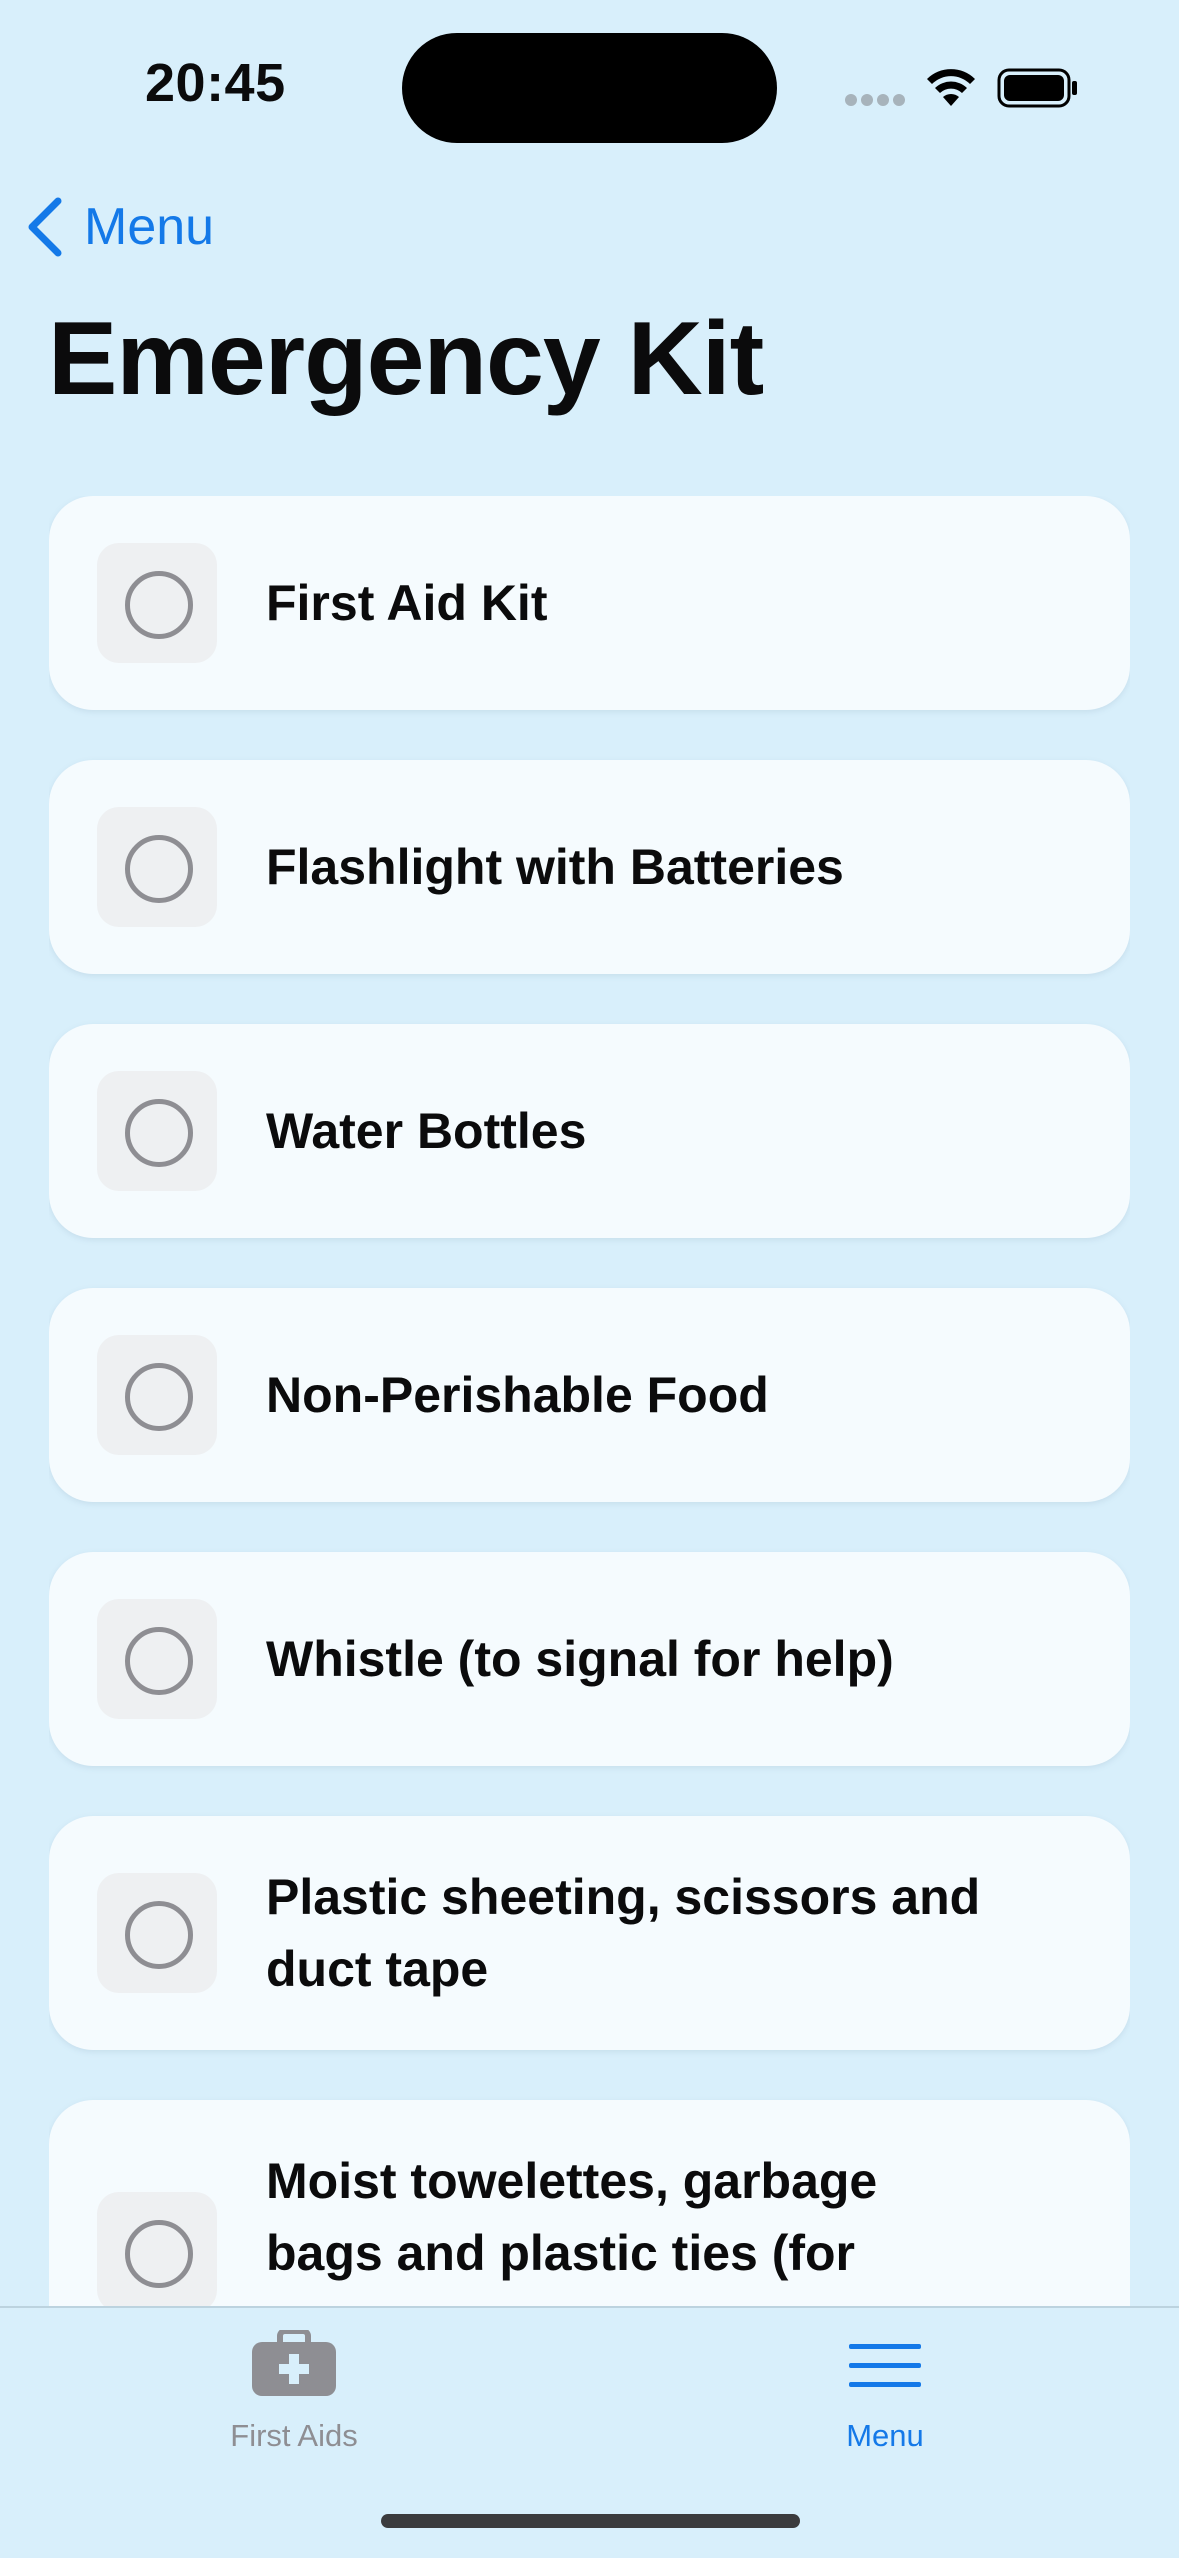 Image resolution: width=1179 pixels, height=2558 pixels. Describe the element at coordinates (406, 359) in the screenshot. I see `page-title: Emergency Kit` at that location.